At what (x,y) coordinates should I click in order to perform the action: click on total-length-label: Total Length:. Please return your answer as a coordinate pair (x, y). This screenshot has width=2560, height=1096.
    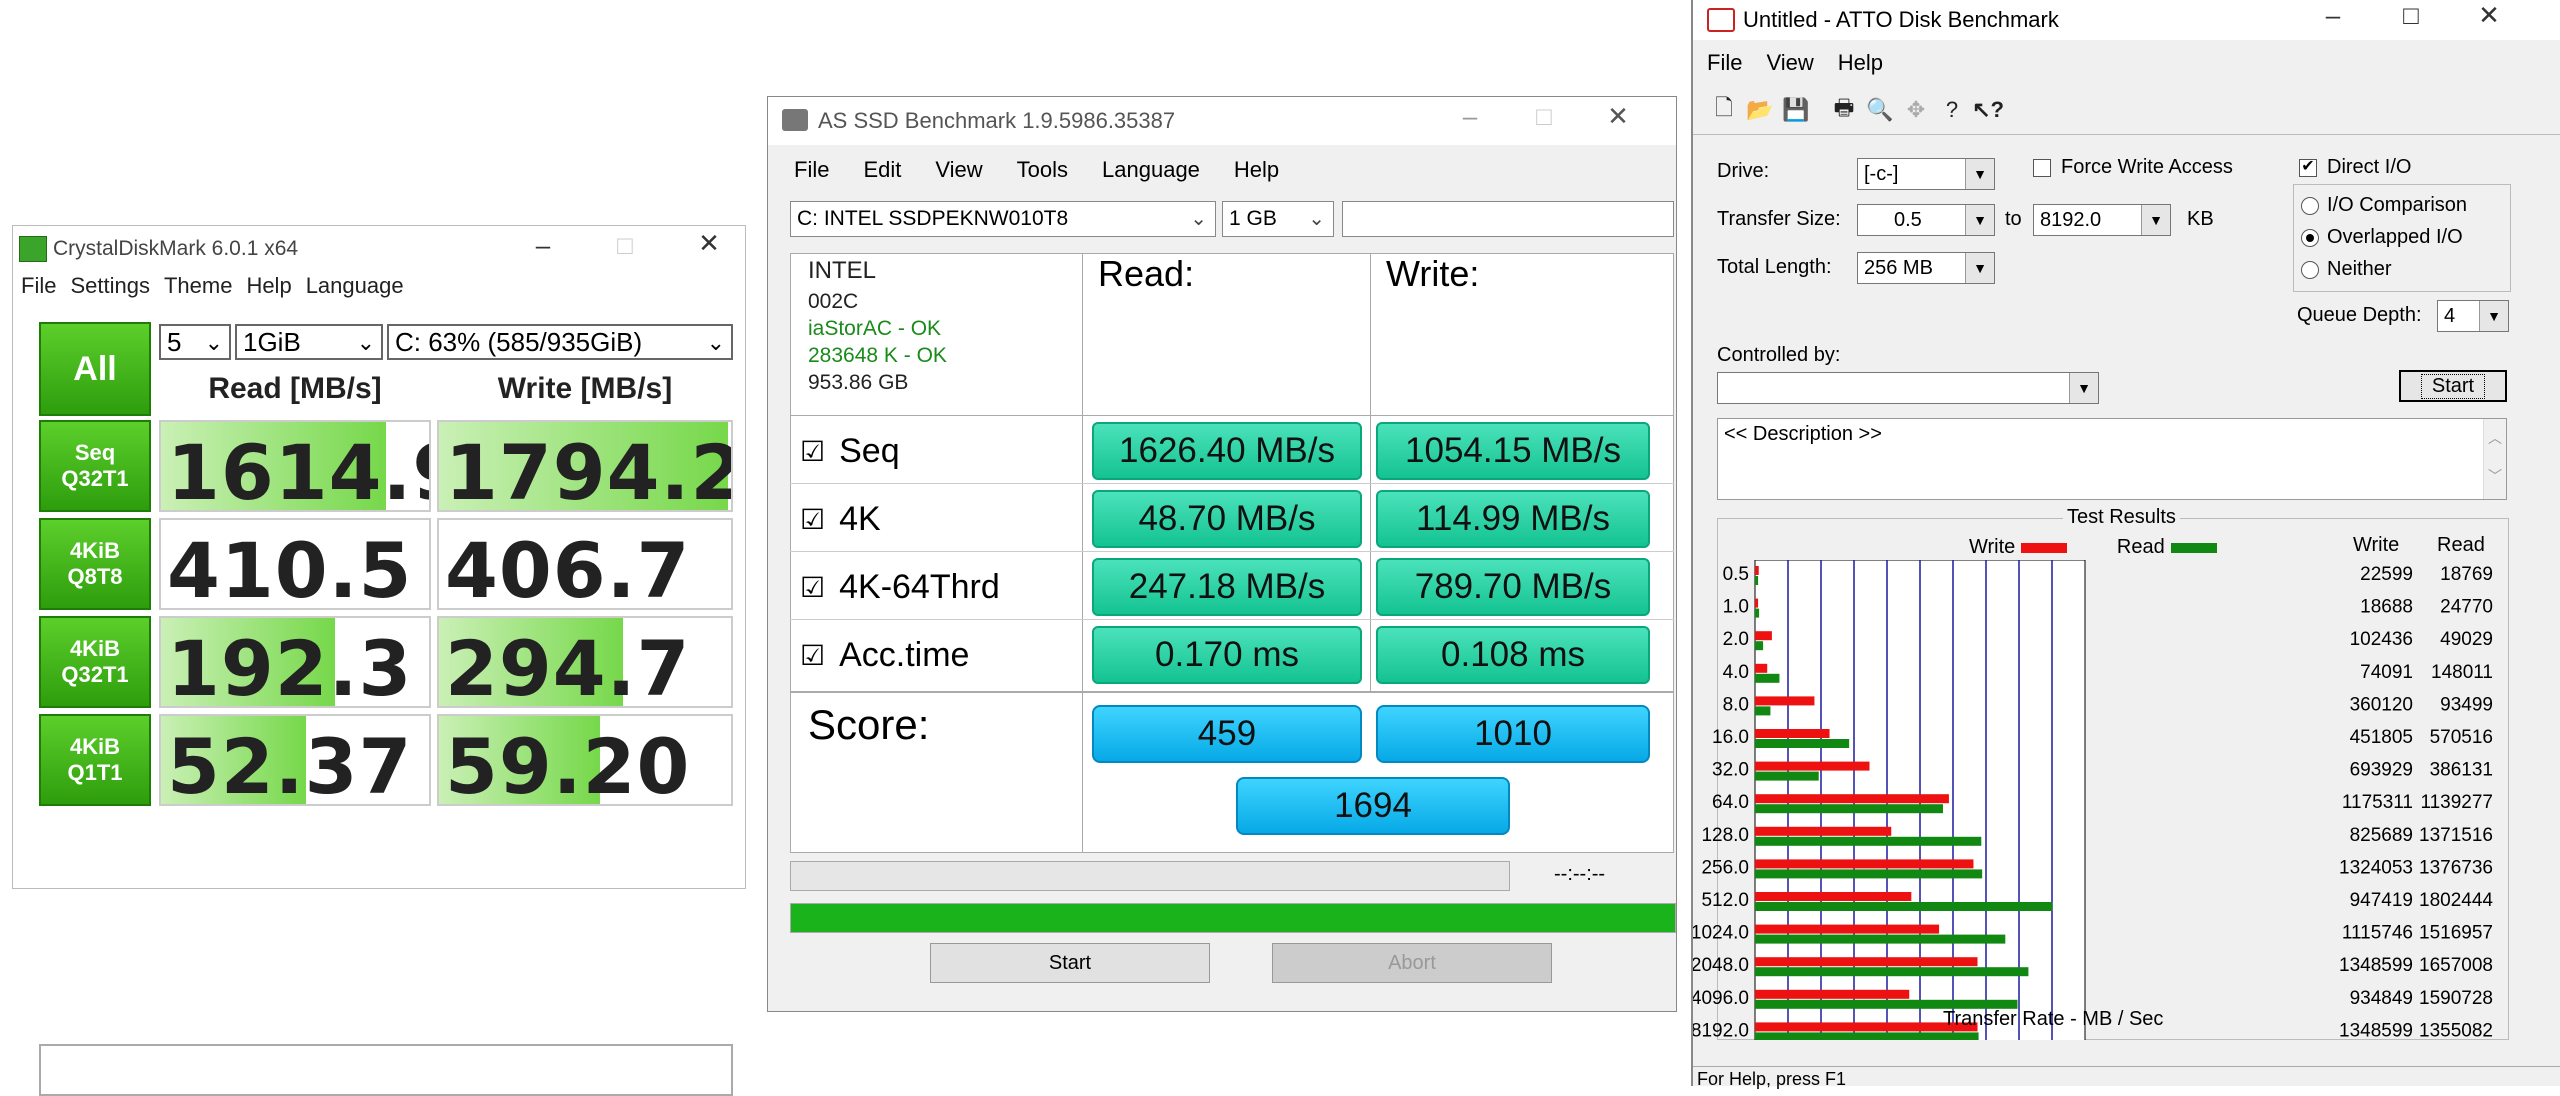
    Looking at the image, I should click on (1774, 267).